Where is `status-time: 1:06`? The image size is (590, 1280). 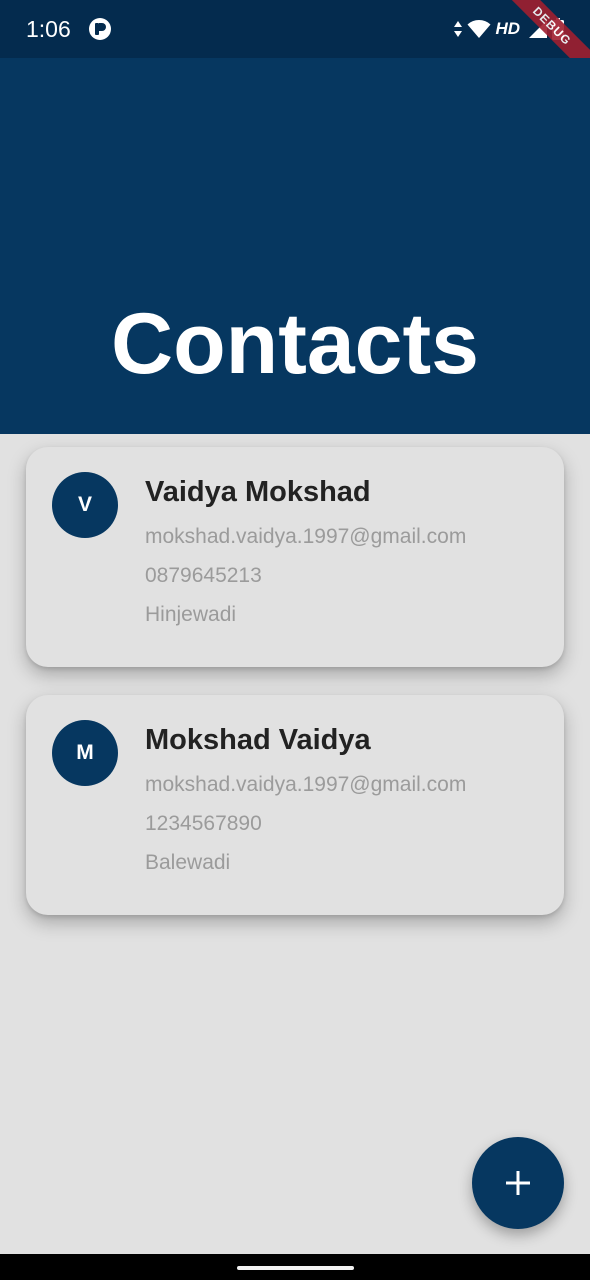
status-time: 1:06 is located at coordinates (48, 29).